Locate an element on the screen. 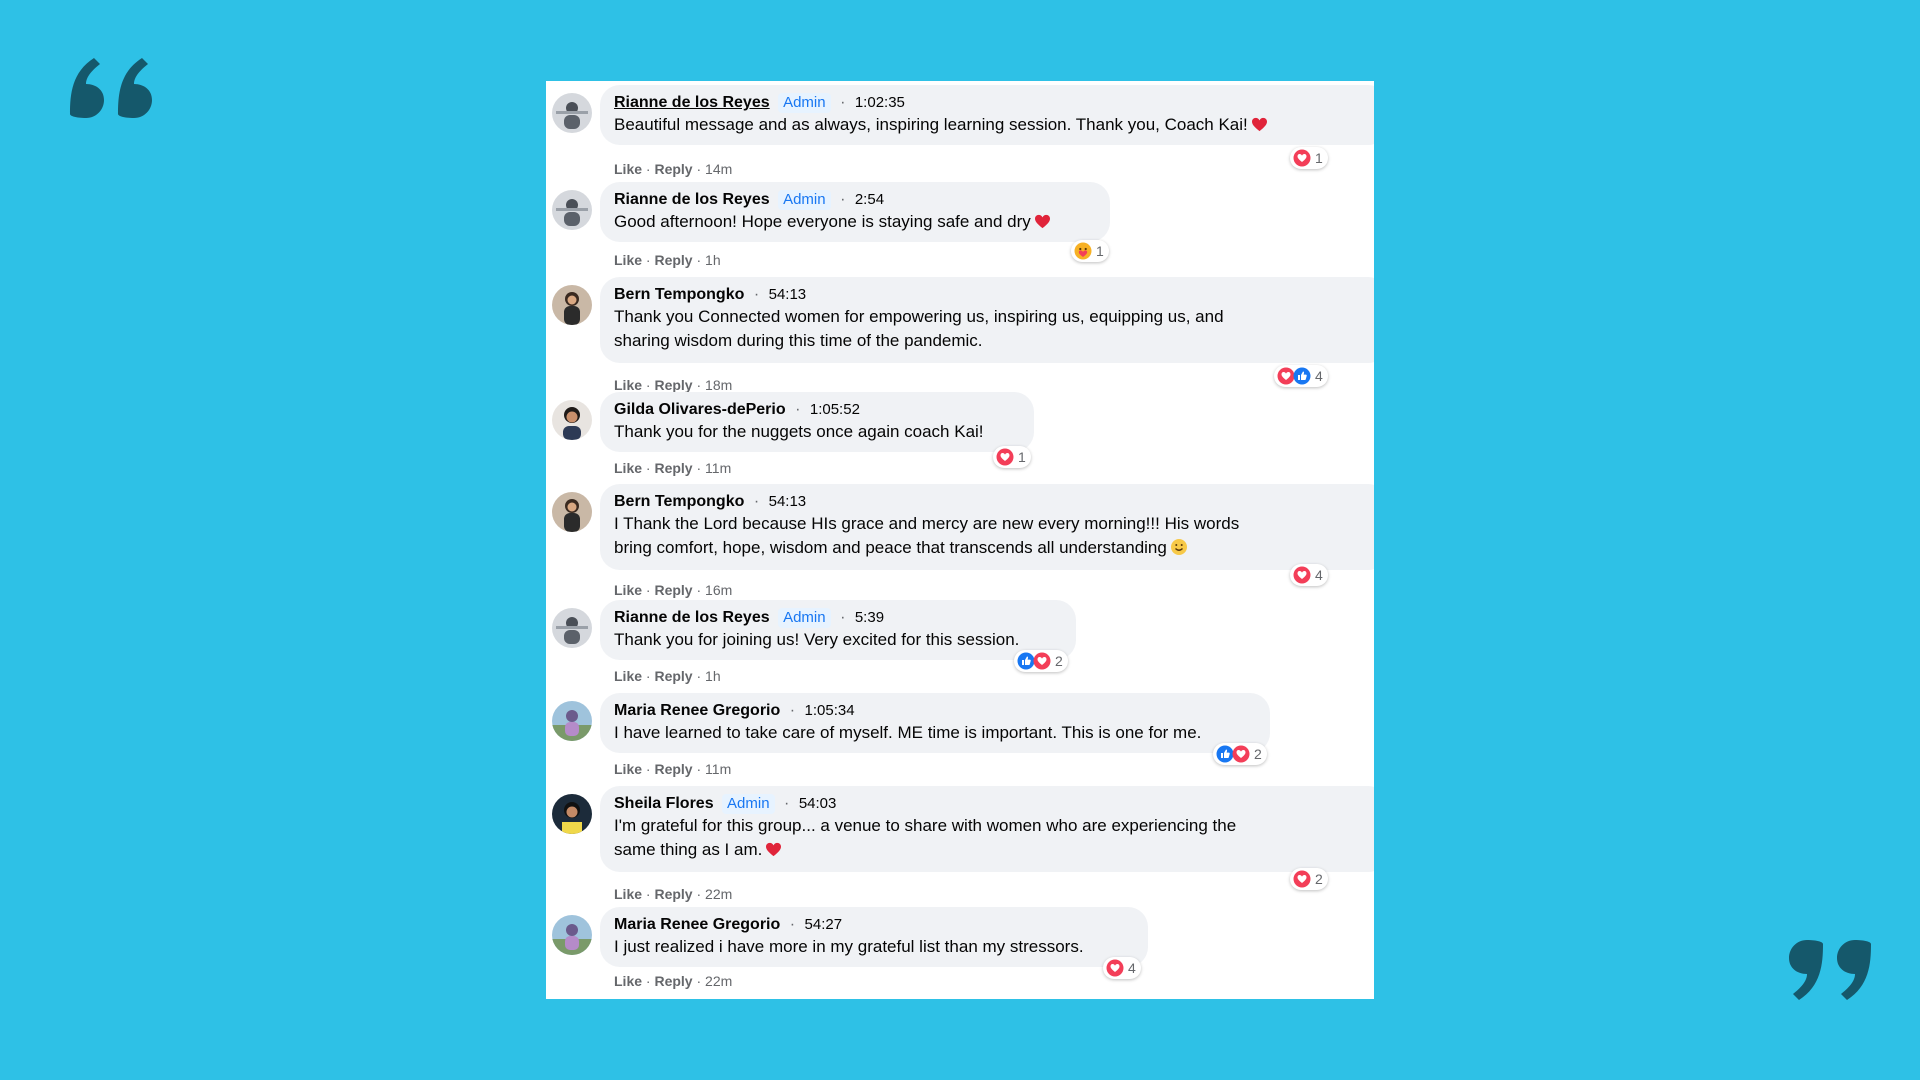 The image size is (1920, 1080). comment-timestamp: 54:27 is located at coordinates (824, 924).